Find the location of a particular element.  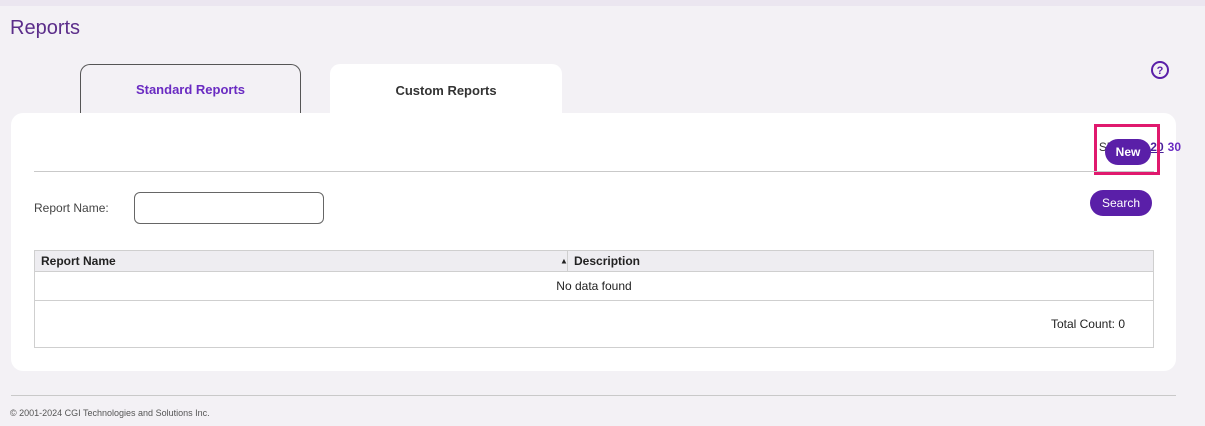

top-strip is located at coordinates (602, 3).